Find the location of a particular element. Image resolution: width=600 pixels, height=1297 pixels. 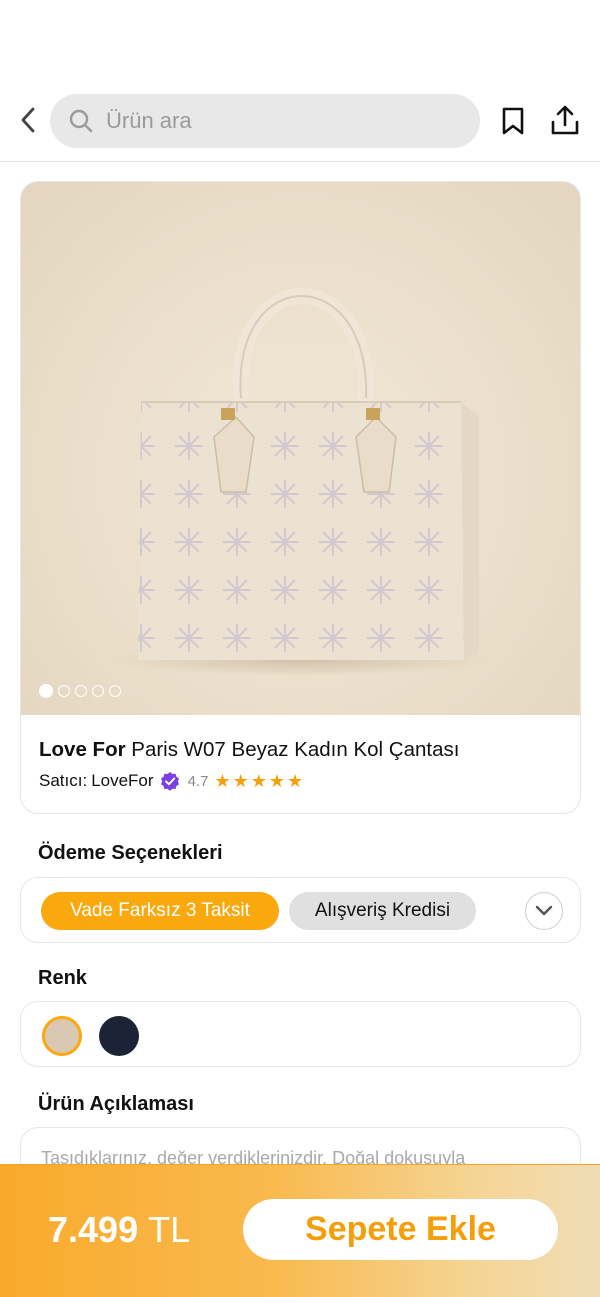

price-currency: TL is located at coordinates (169, 1229).